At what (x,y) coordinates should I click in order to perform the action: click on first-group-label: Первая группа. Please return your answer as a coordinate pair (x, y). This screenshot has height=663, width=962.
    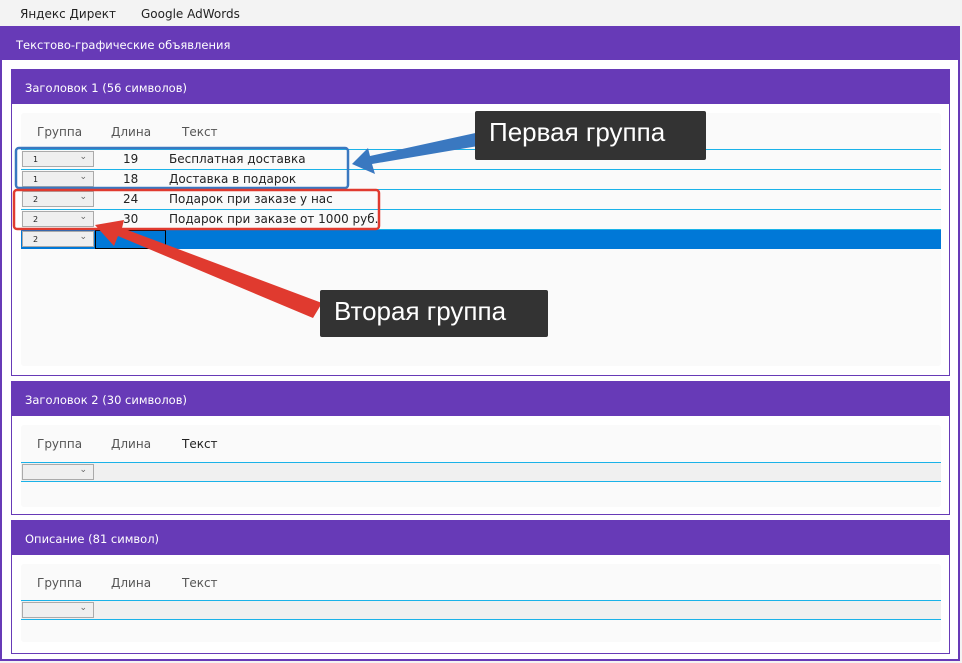
    Looking at the image, I should click on (590, 135).